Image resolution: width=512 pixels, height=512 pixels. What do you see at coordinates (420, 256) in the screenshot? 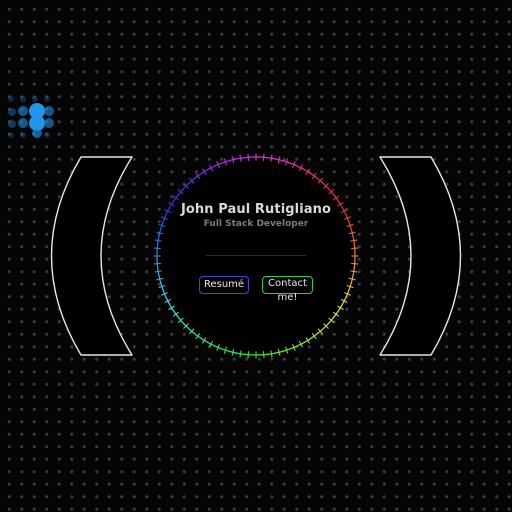
I see `right-bracket-panel` at bounding box center [420, 256].